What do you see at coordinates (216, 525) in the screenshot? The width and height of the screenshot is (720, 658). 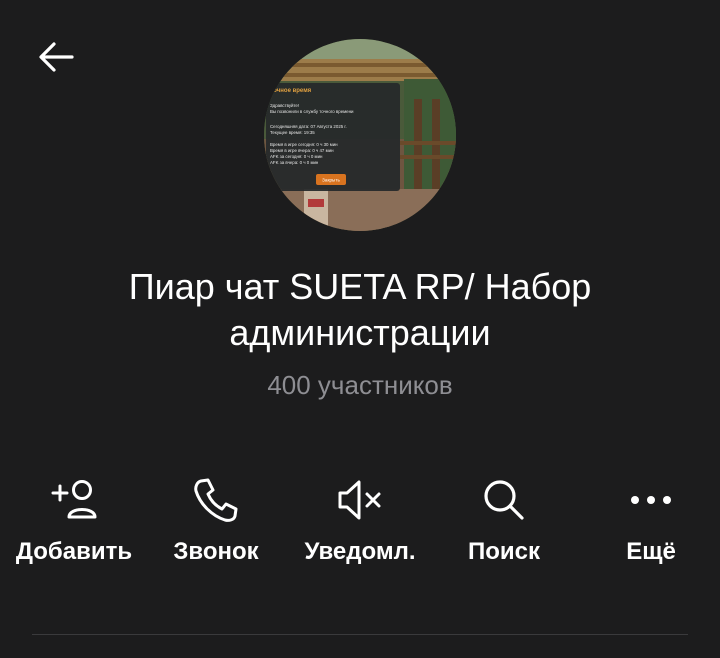 I see `call-button: Звонок` at bounding box center [216, 525].